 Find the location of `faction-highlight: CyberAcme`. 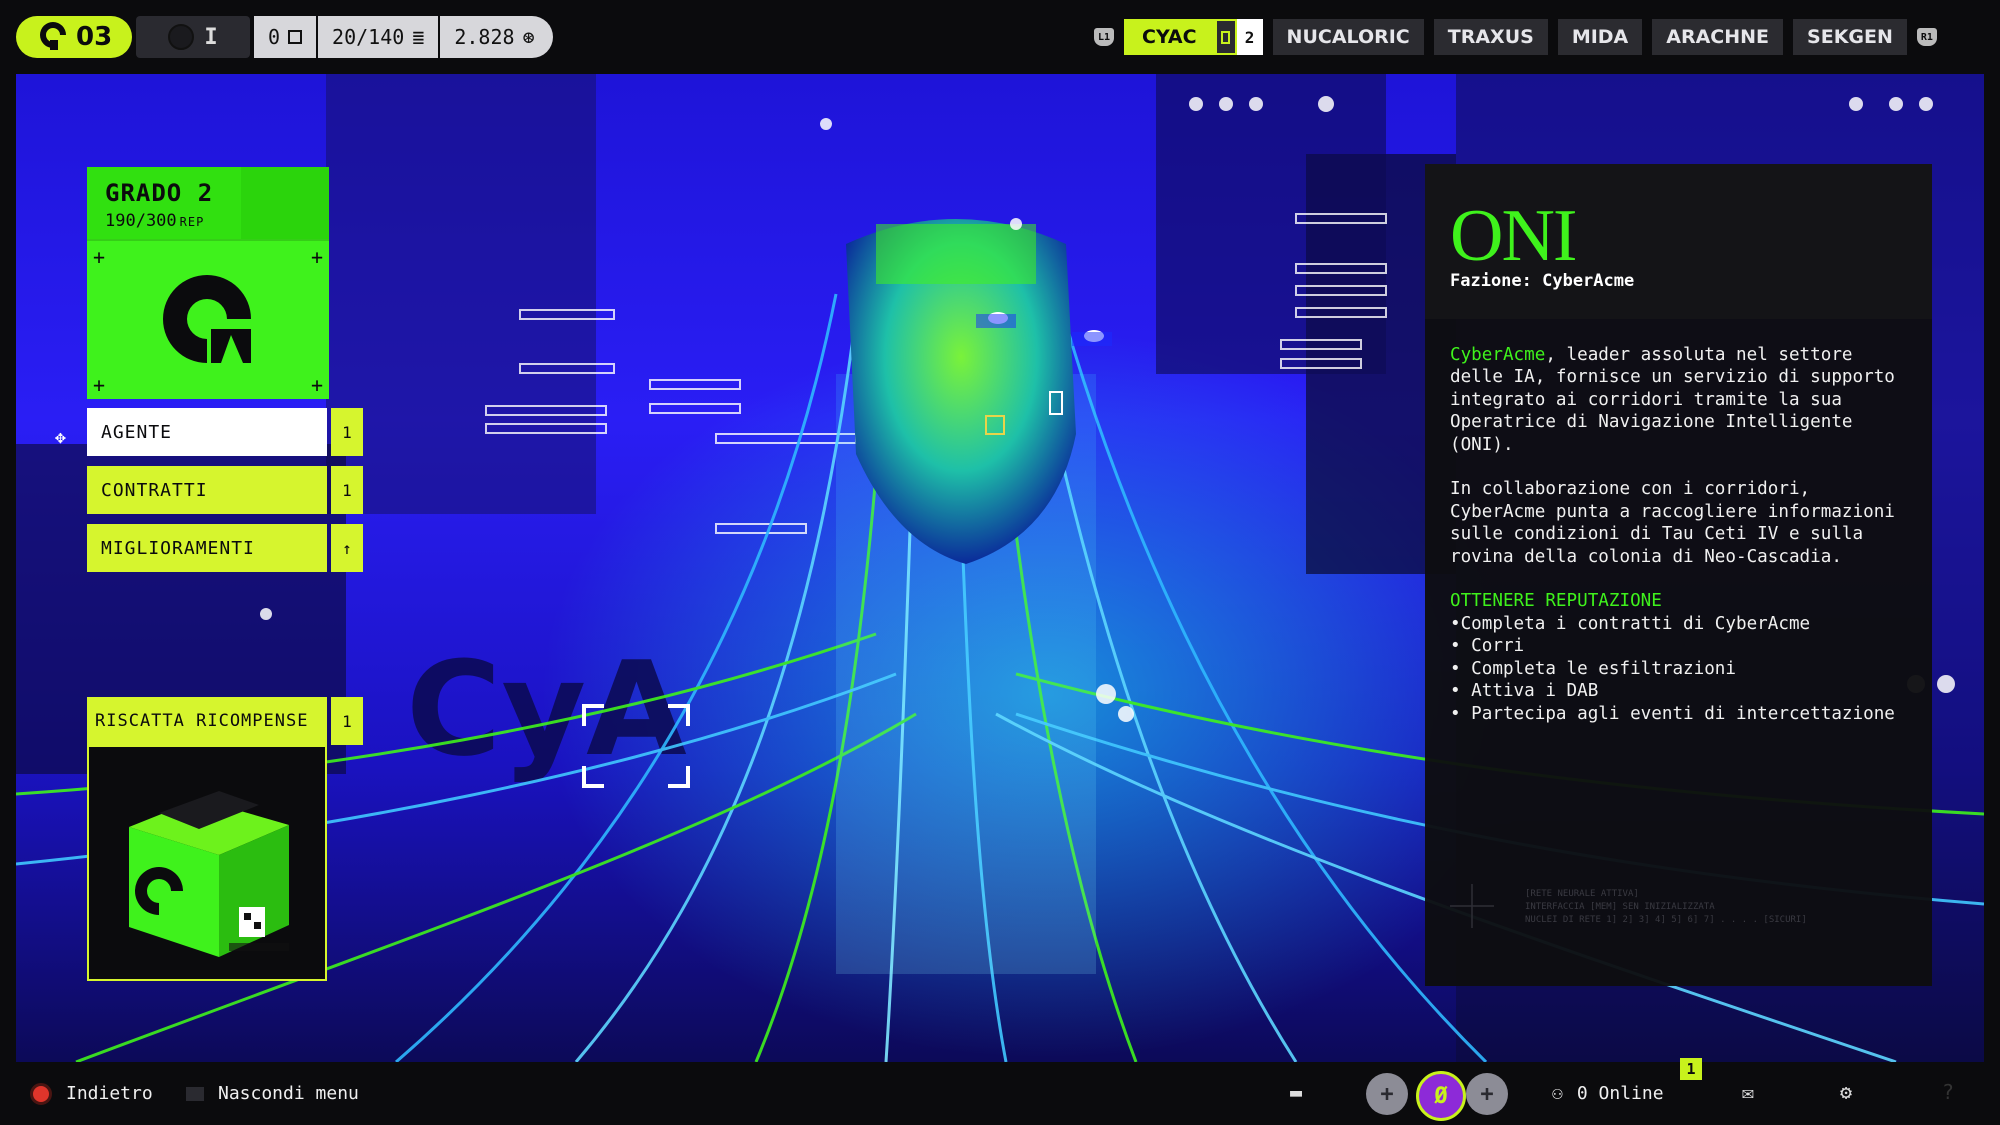

faction-highlight: CyberAcme is located at coordinates (1498, 355).